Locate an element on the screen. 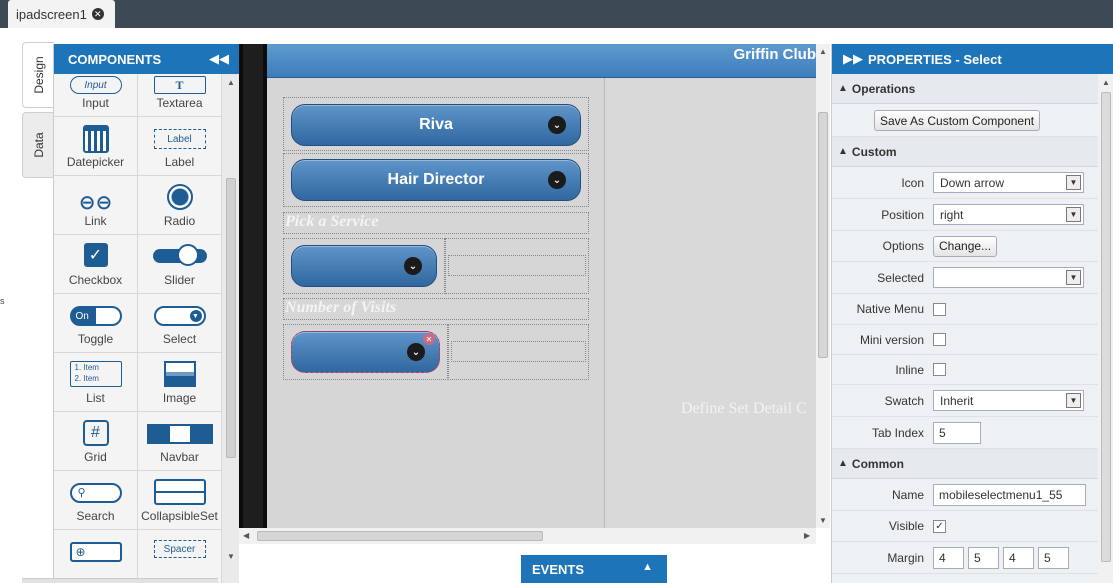 The height and width of the screenshot is (583, 1113). section-custom: ▲ Custom is located at coordinates (965, 152).